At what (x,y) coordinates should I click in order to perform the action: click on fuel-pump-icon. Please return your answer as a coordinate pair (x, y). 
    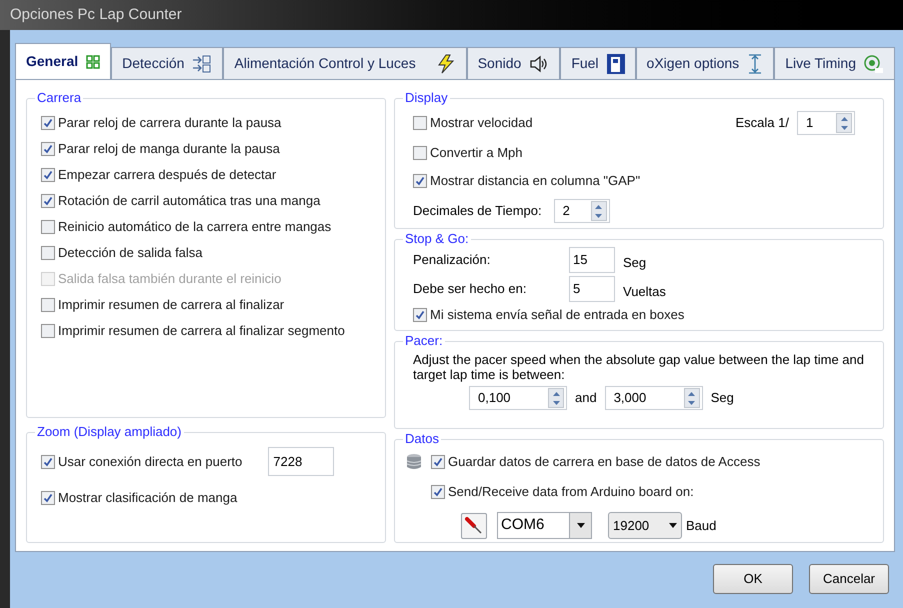
    Looking at the image, I should click on (615, 64).